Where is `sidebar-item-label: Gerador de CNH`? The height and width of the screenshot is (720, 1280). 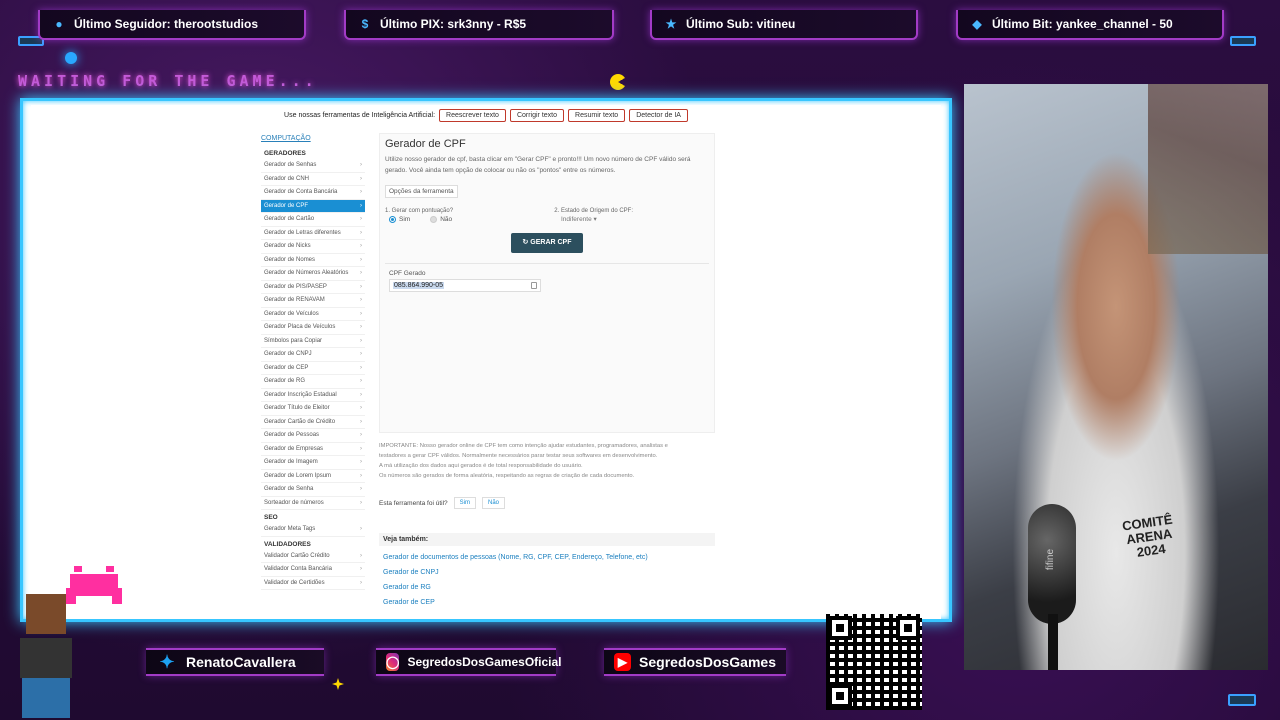 sidebar-item-label: Gerador de CNH is located at coordinates (287, 178).